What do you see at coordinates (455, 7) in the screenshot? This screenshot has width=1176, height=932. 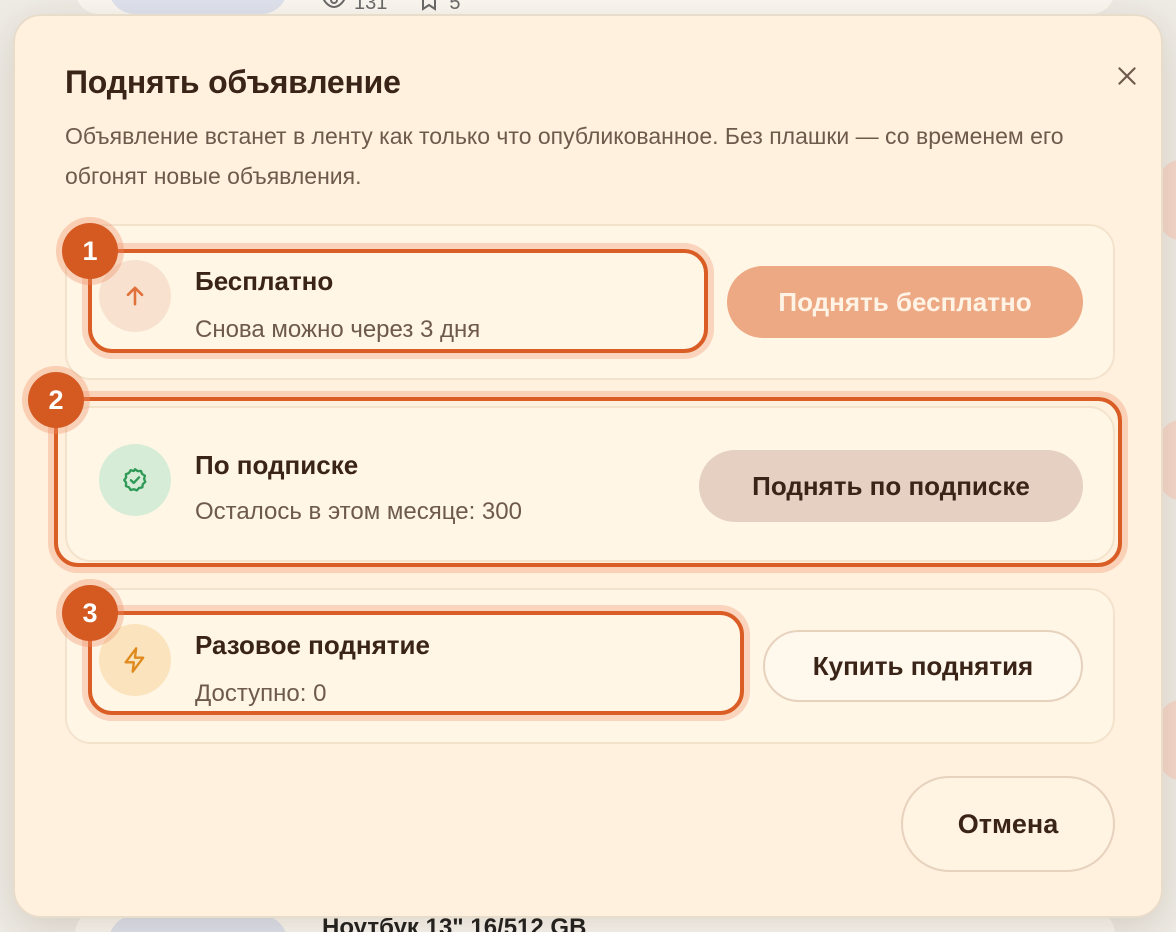 I see `bookmarks-count: 5` at bounding box center [455, 7].